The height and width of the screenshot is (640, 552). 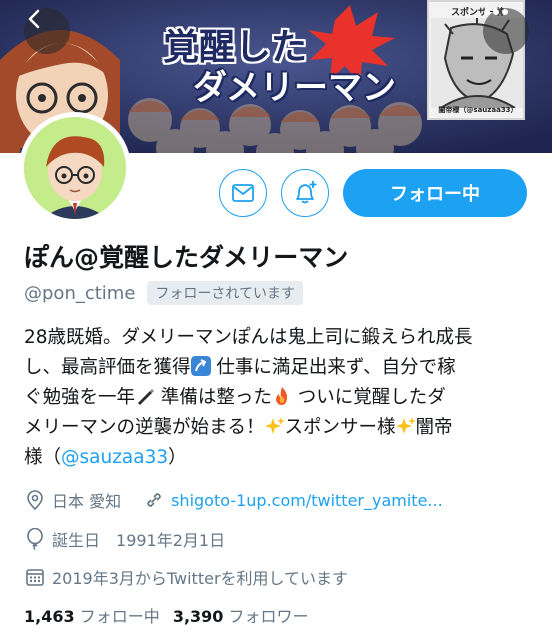 I want to click on bio-text: 闇帝, so click(x=434, y=427).